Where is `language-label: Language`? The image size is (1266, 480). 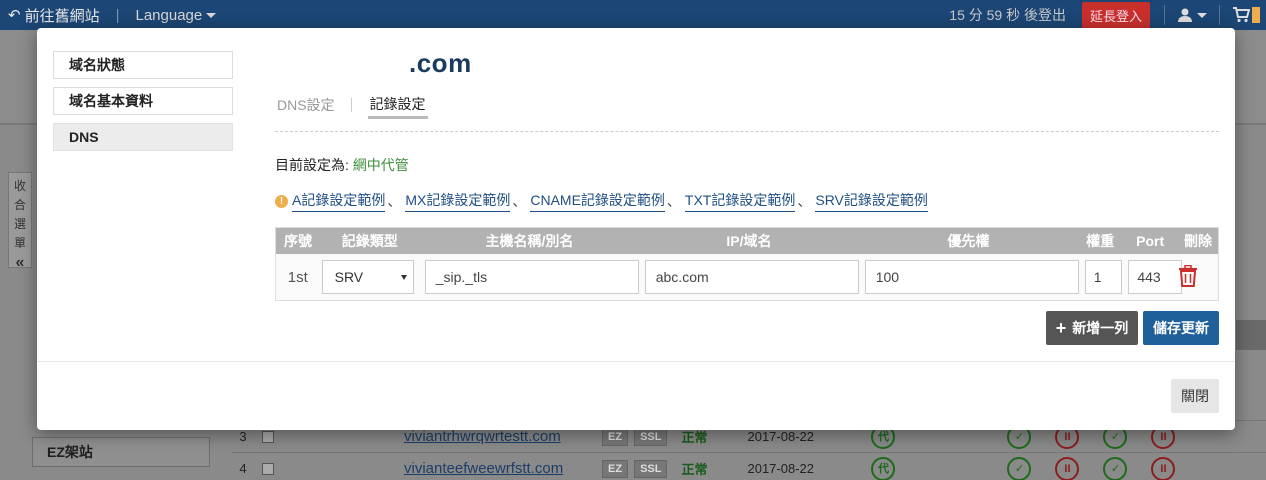 language-label: Language is located at coordinates (169, 15).